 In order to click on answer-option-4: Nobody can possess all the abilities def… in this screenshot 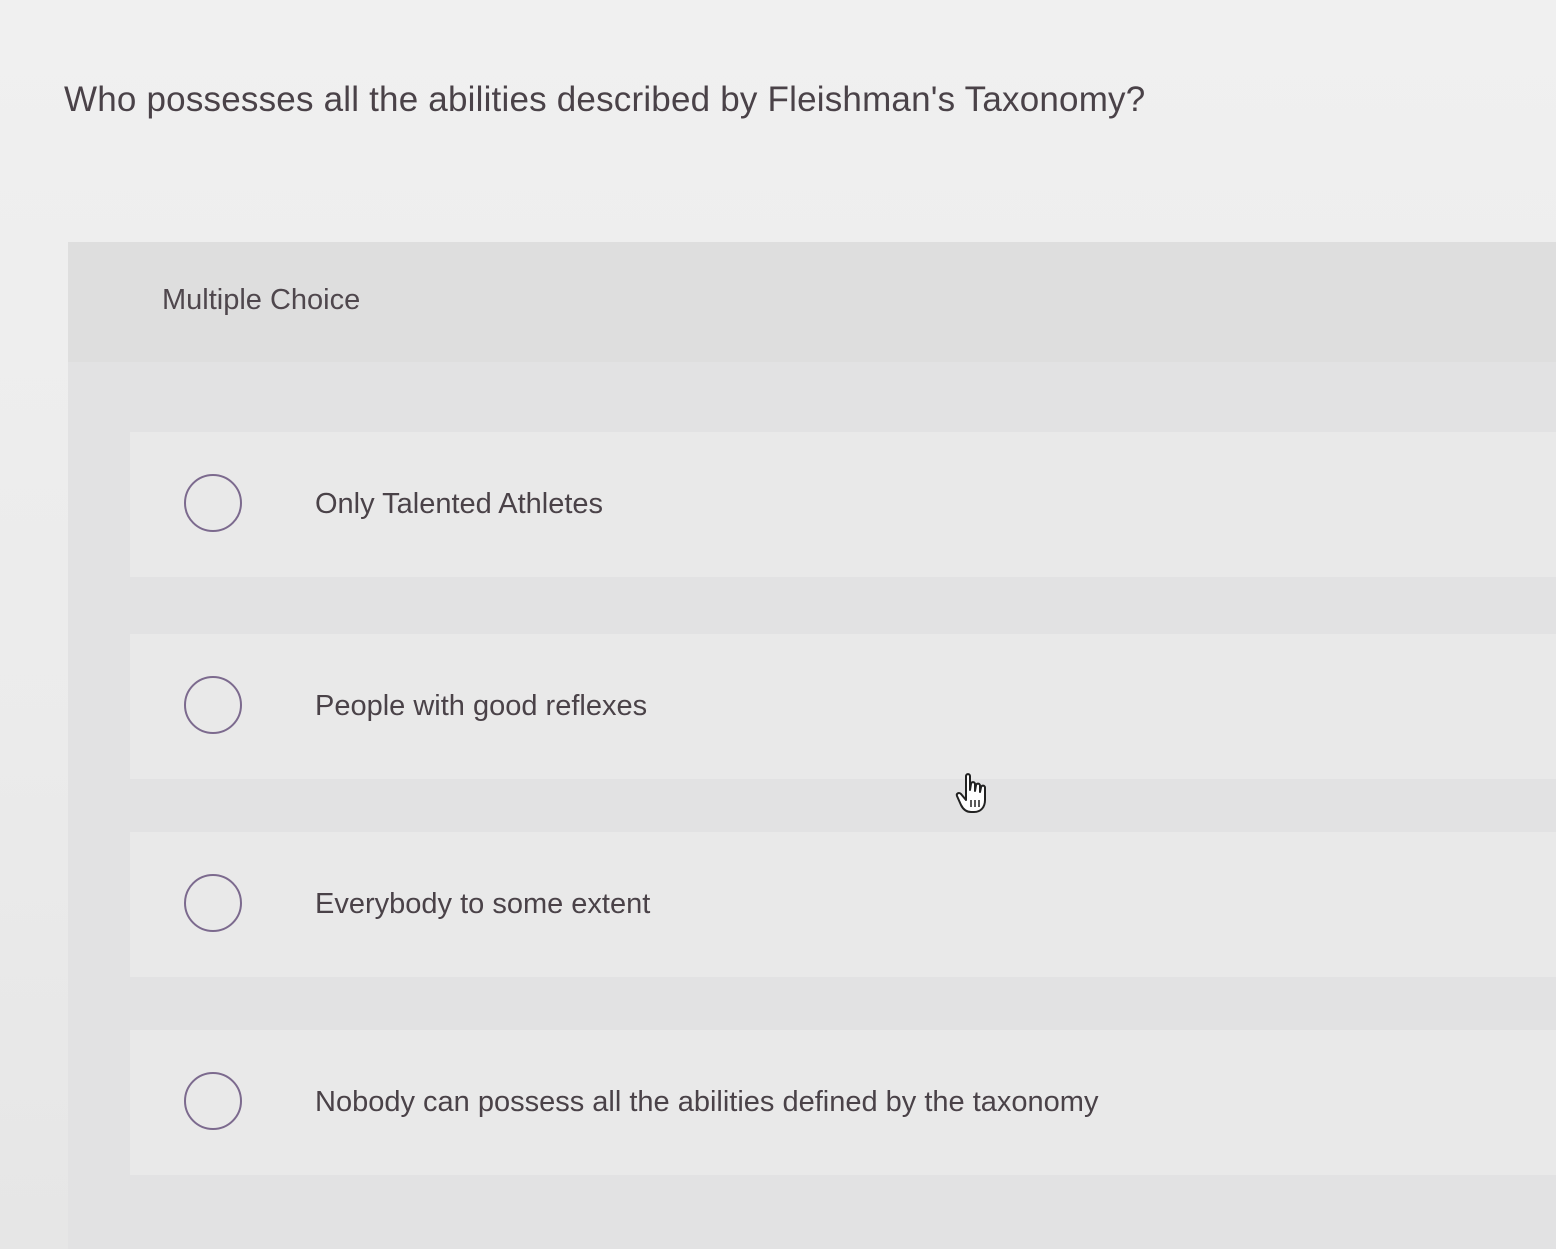, I will do `click(843, 1102)`.